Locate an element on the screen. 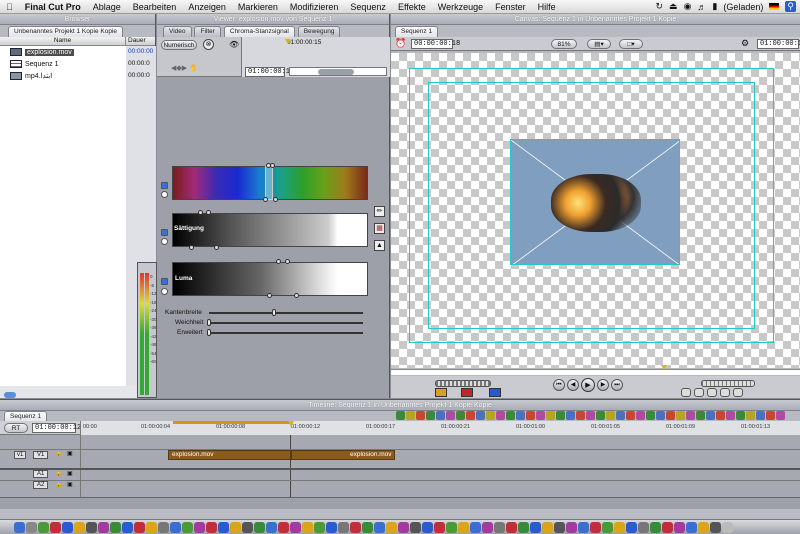  list-item: mp4.ابتدا is located at coordinates (68, 76).